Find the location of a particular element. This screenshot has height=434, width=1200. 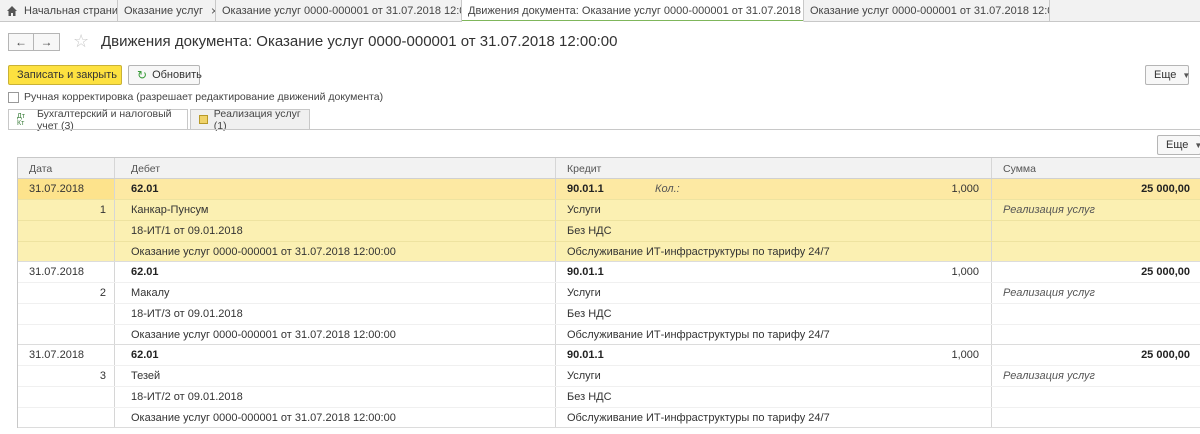

tab-services-sales: Реализация услуг (1) is located at coordinates (250, 120).